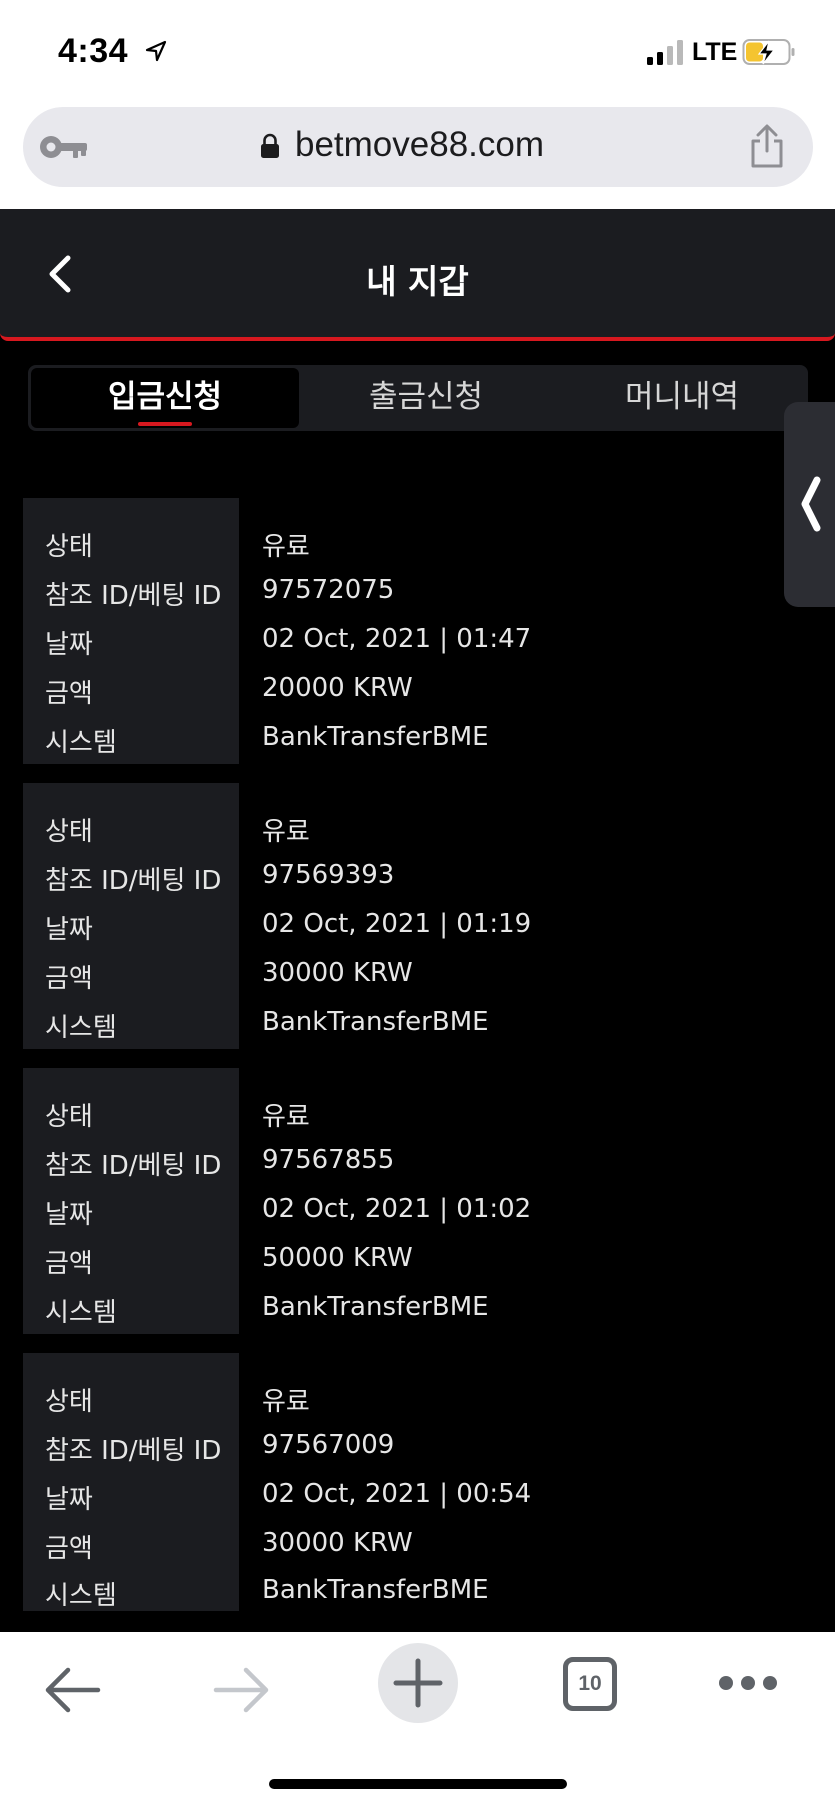  What do you see at coordinates (397, 639) in the screenshot?
I see `value-date: 02 Oct, 2021 | 01:47` at bounding box center [397, 639].